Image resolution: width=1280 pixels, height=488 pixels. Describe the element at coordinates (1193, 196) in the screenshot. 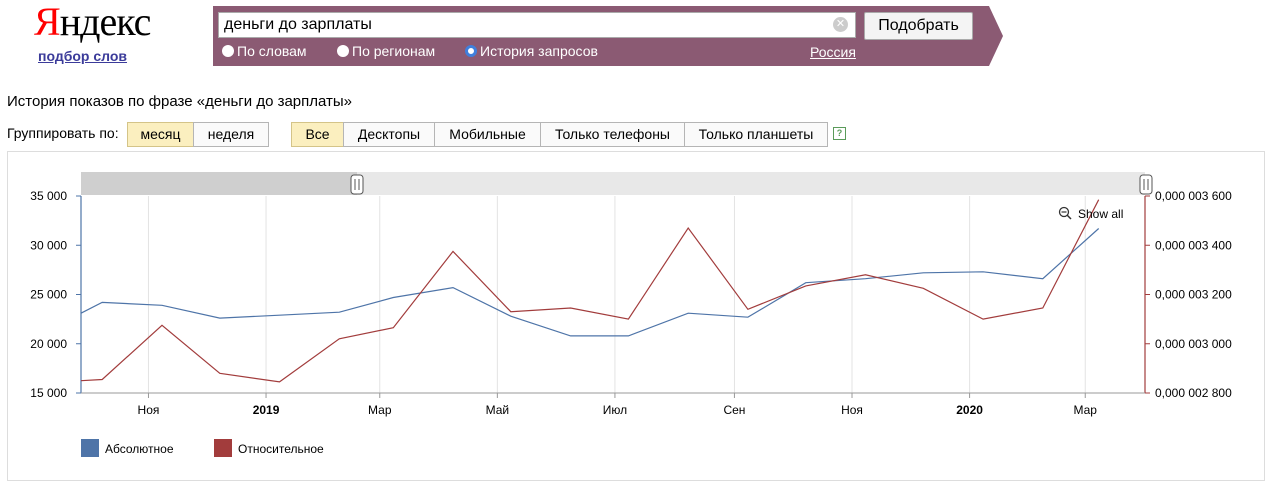

I see `y-right-tick-label: 0,000 003 600` at that location.